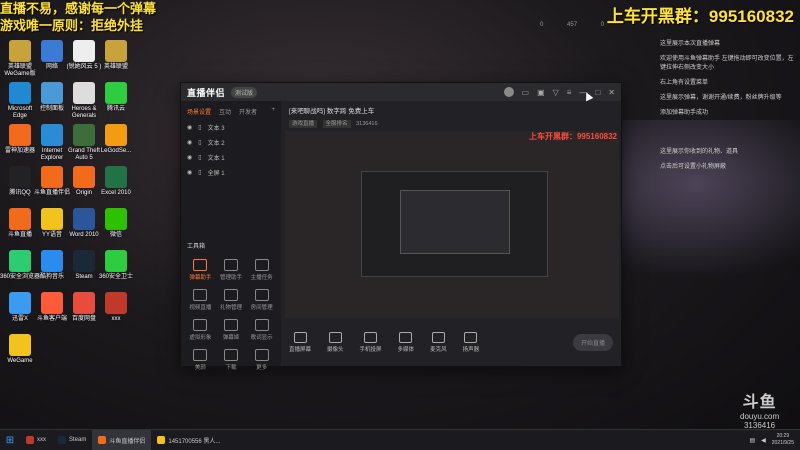  What do you see at coordinates (526, 92) in the screenshot?
I see `message-icon: ▭` at bounding box center [526, 92].